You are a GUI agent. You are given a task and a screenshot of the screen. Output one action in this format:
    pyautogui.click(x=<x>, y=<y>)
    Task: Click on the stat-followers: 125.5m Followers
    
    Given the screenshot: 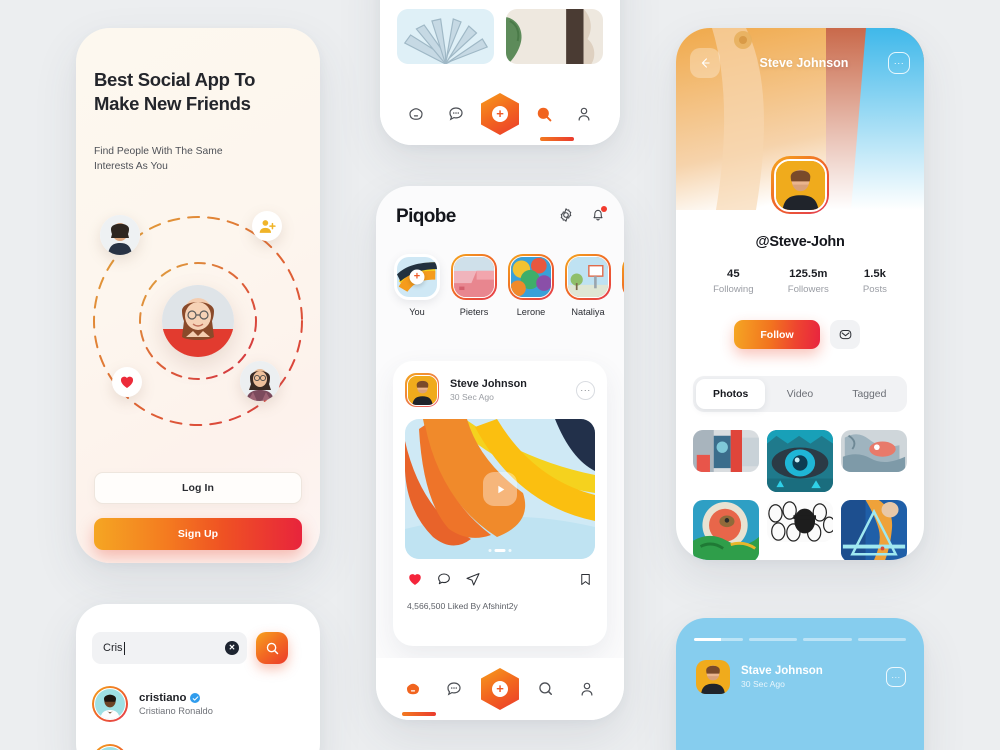 What is the action you would take?
    pyautogui.click(x=808, y=281)
    